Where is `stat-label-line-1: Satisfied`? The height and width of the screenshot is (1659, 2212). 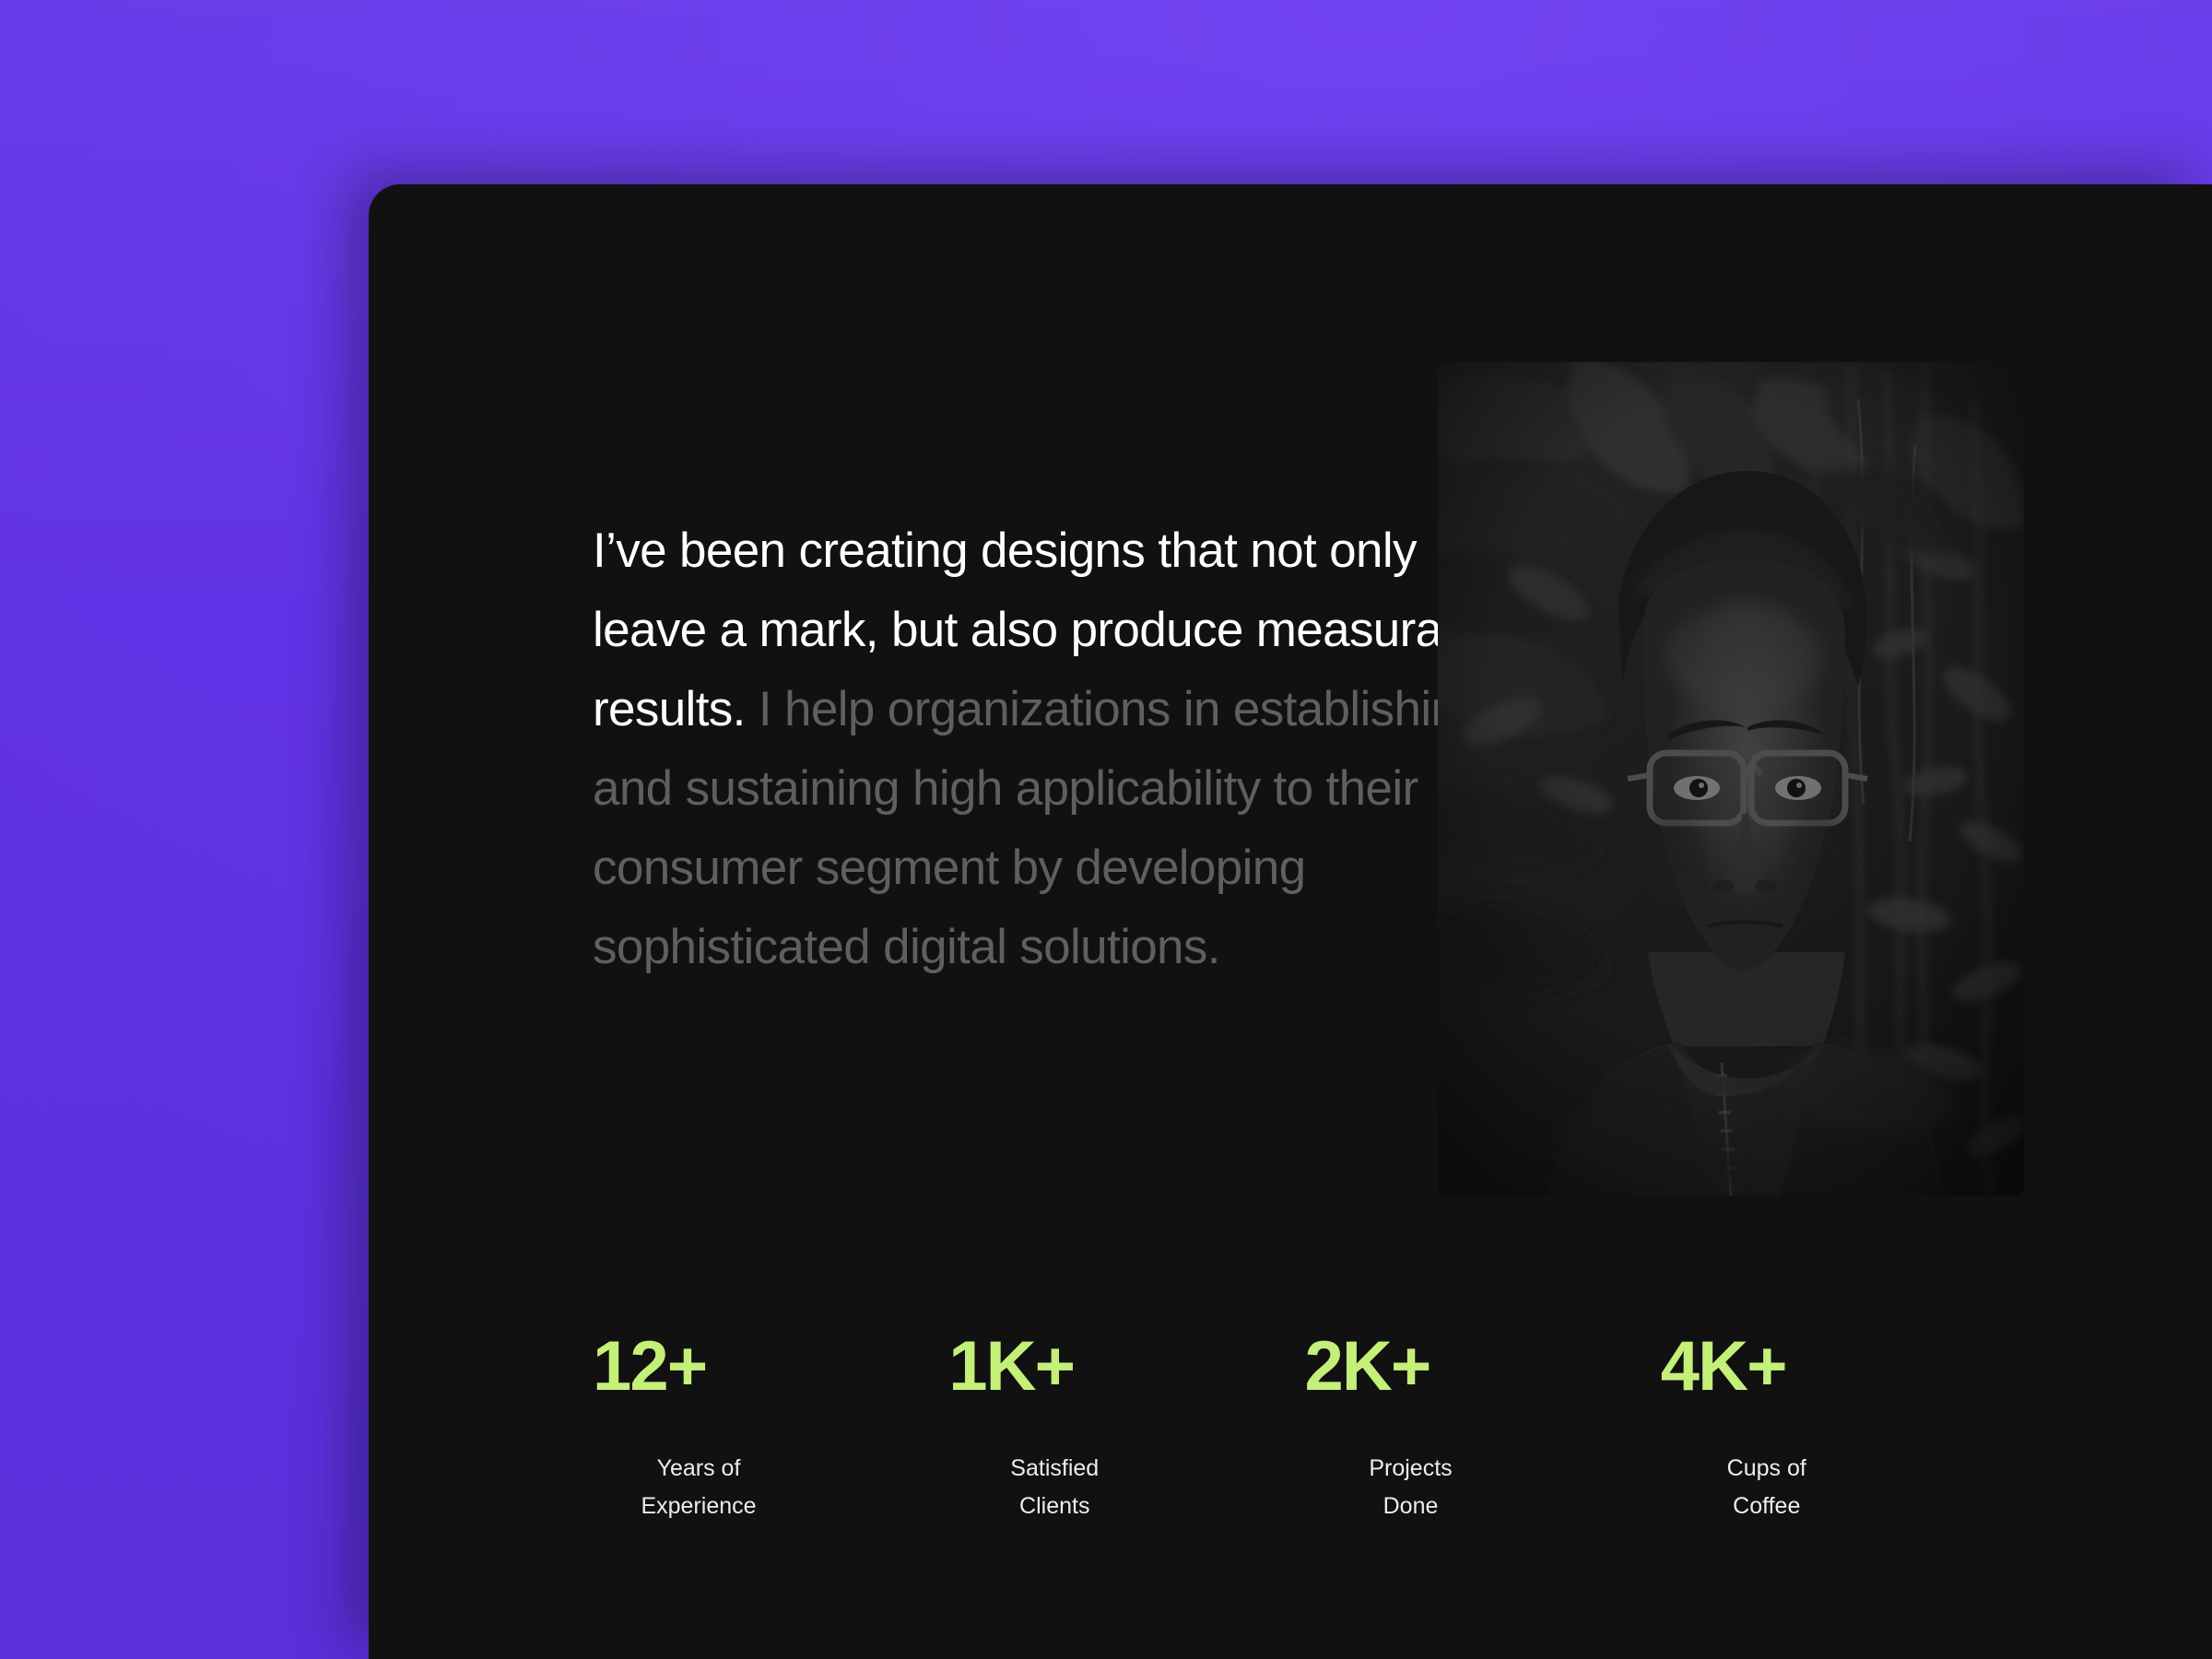 stat-label-line-1: Satisfied is located at coordinates (1055, 1468).